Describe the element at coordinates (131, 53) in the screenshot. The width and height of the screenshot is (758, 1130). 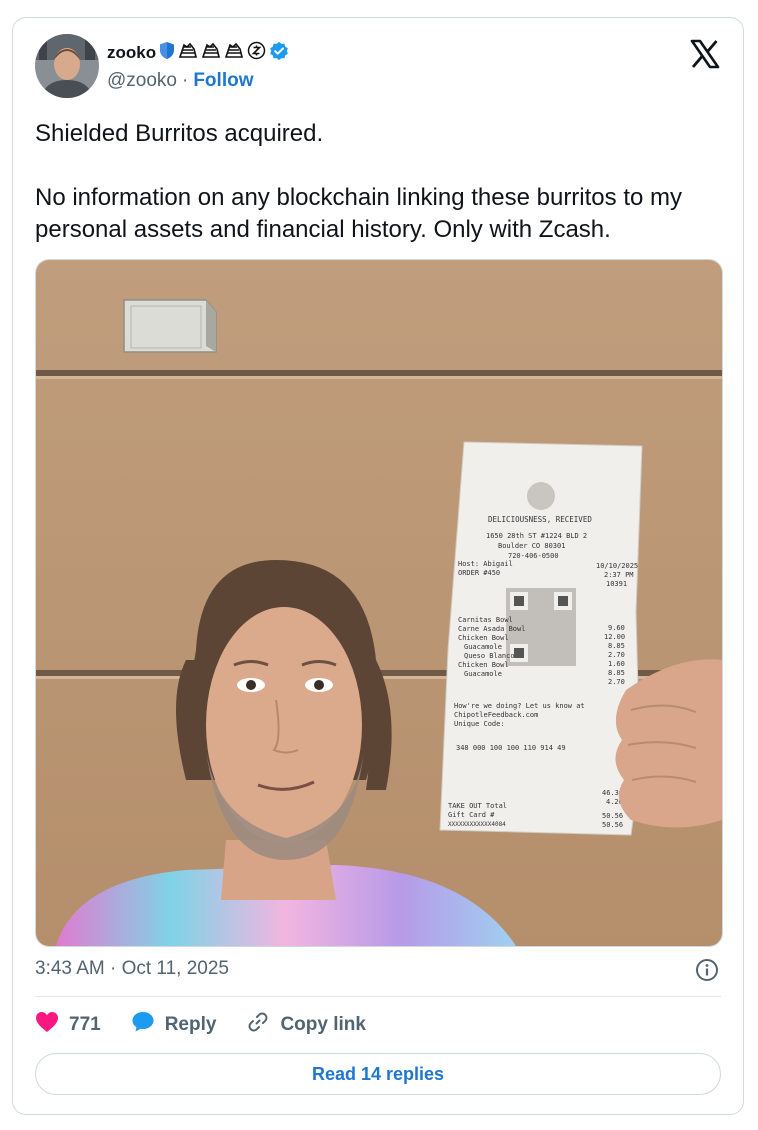
I see `display-name: zooko` at that location.